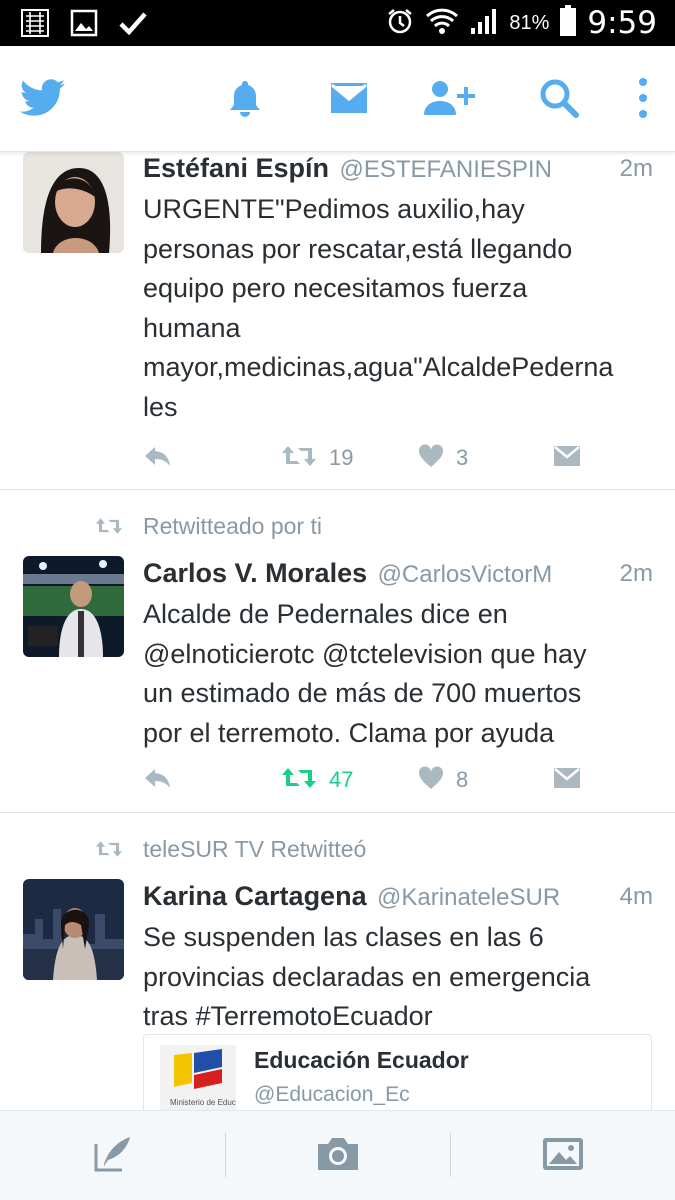 The width and height of the screenshot is (675, 1200). What do you see at coordinates (529, 22) in the screenshot?
I see `battery-percent: 81%` at bounding box center [529, 22].